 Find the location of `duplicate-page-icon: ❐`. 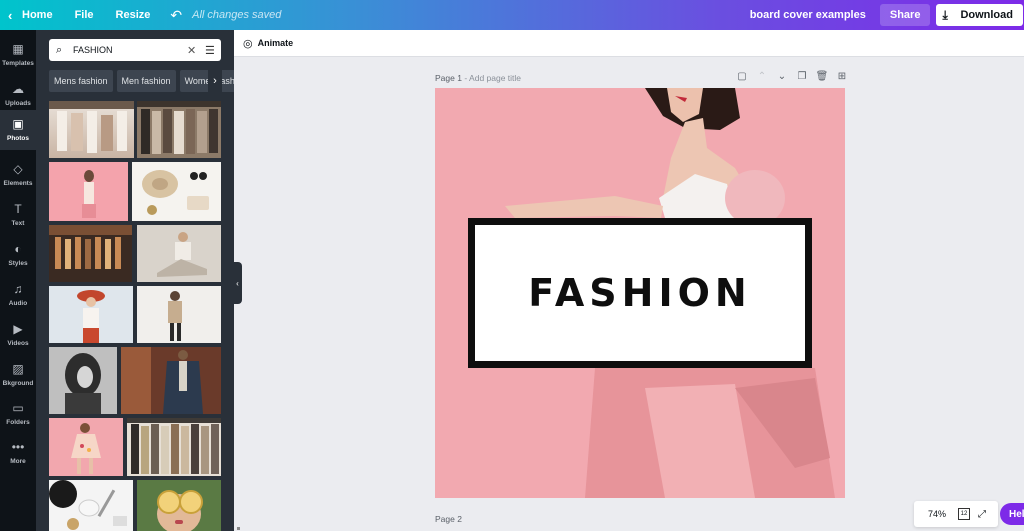

duplicate-page-icon: ❐ is located at coordinates (802, 76).